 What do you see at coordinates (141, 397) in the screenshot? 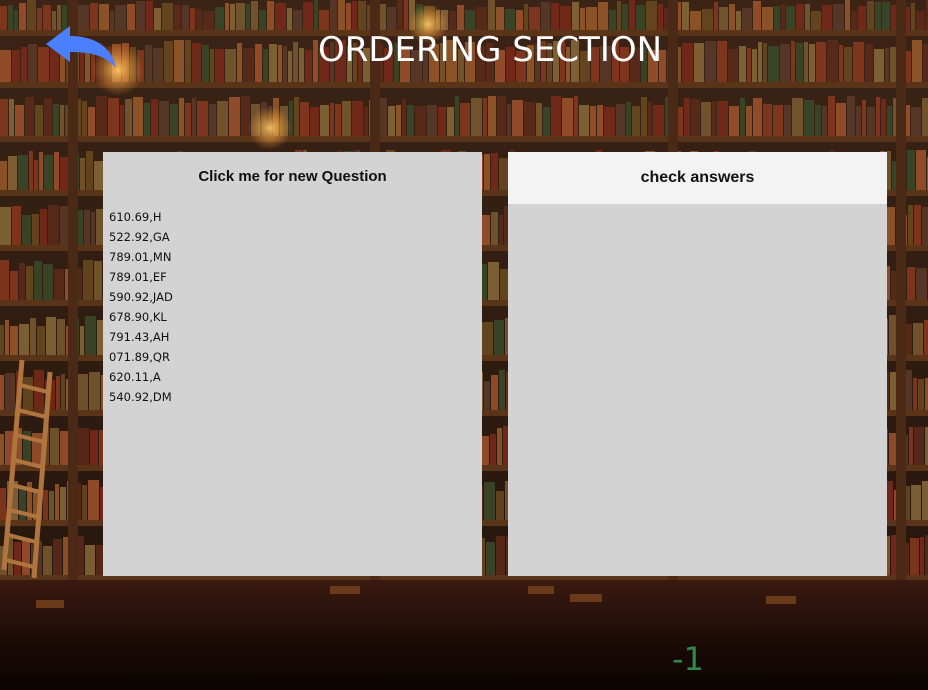
I see `list-item: 540.92,DM` at bounding box center [141, 397].